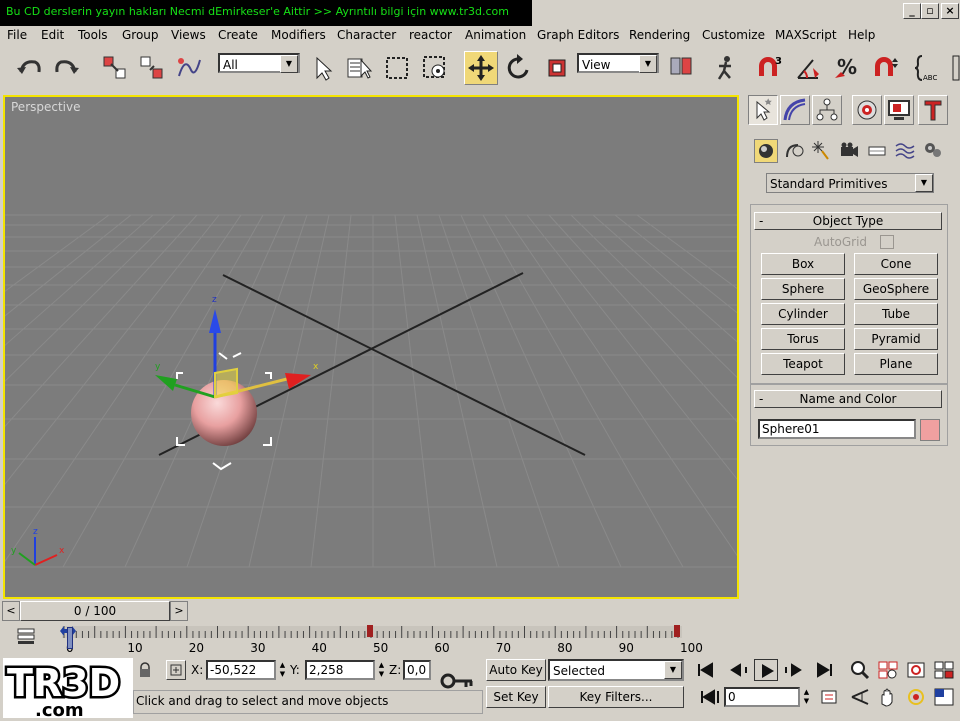  Describe the element at coordinates (950, 11) in the screenshot. I see `close-icon: ×` at that location.